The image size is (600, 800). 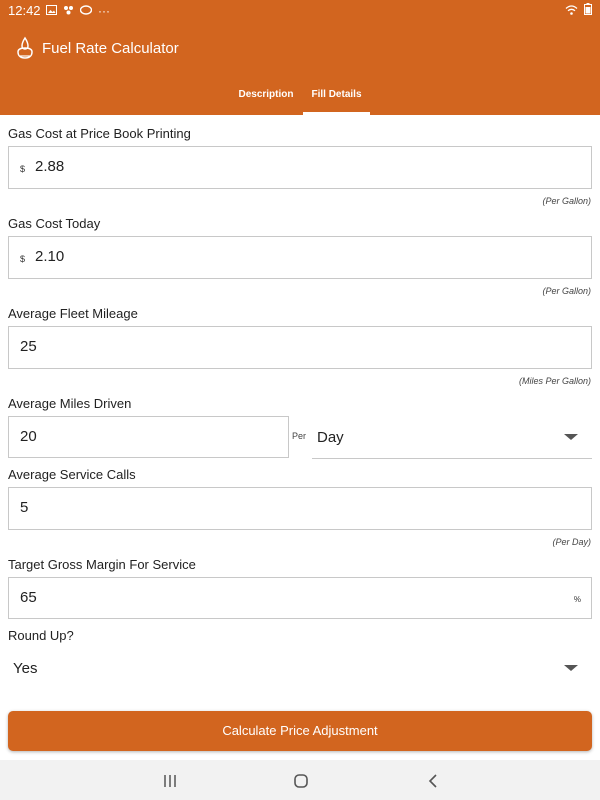 I want to click on miles-driven-input: 20, so click(x=148, y=437).